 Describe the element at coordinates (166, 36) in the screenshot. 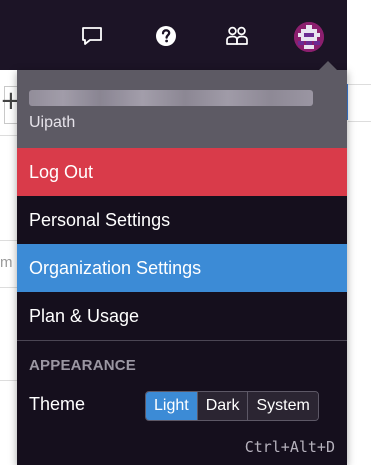

I see `help-icon` at that location.